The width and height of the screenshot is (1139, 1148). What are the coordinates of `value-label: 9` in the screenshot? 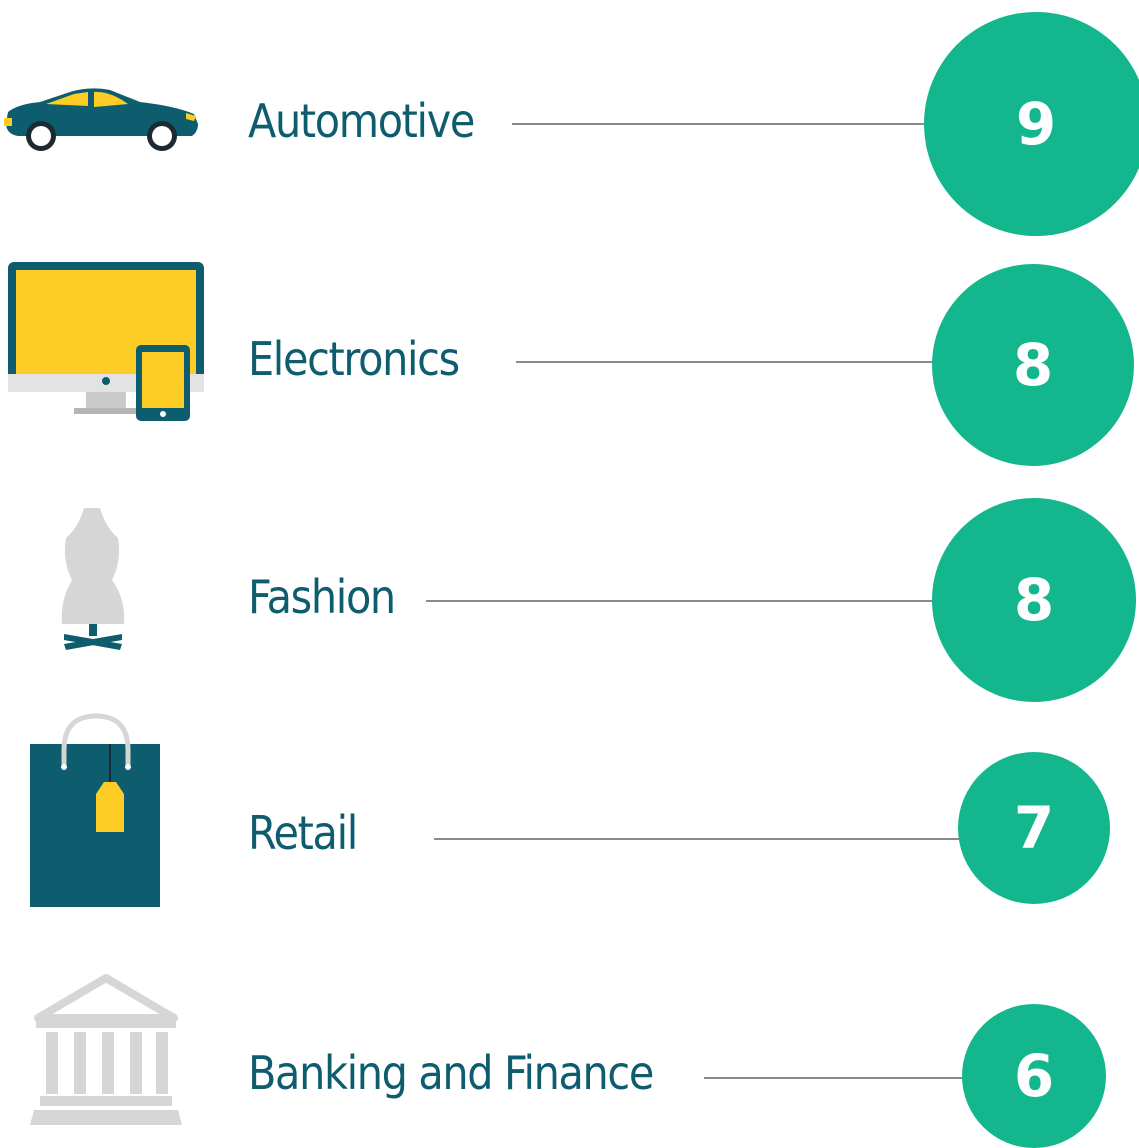 It's located at (1036, 124).